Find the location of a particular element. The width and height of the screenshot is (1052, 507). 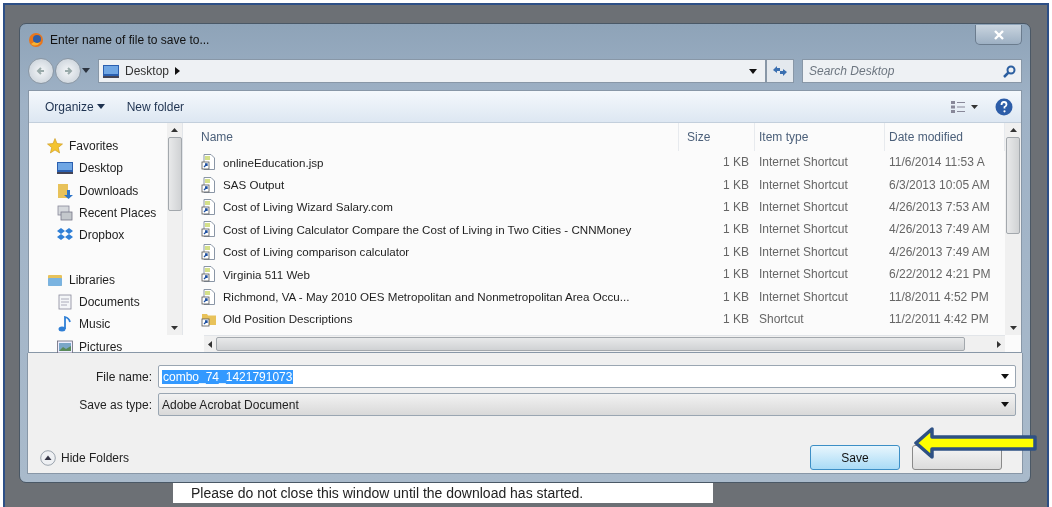

file-row: Virginia 511 Web 1 KB Internet Shortcut 6/22/2012 4:21 PM is located at coordinates (594, 274).